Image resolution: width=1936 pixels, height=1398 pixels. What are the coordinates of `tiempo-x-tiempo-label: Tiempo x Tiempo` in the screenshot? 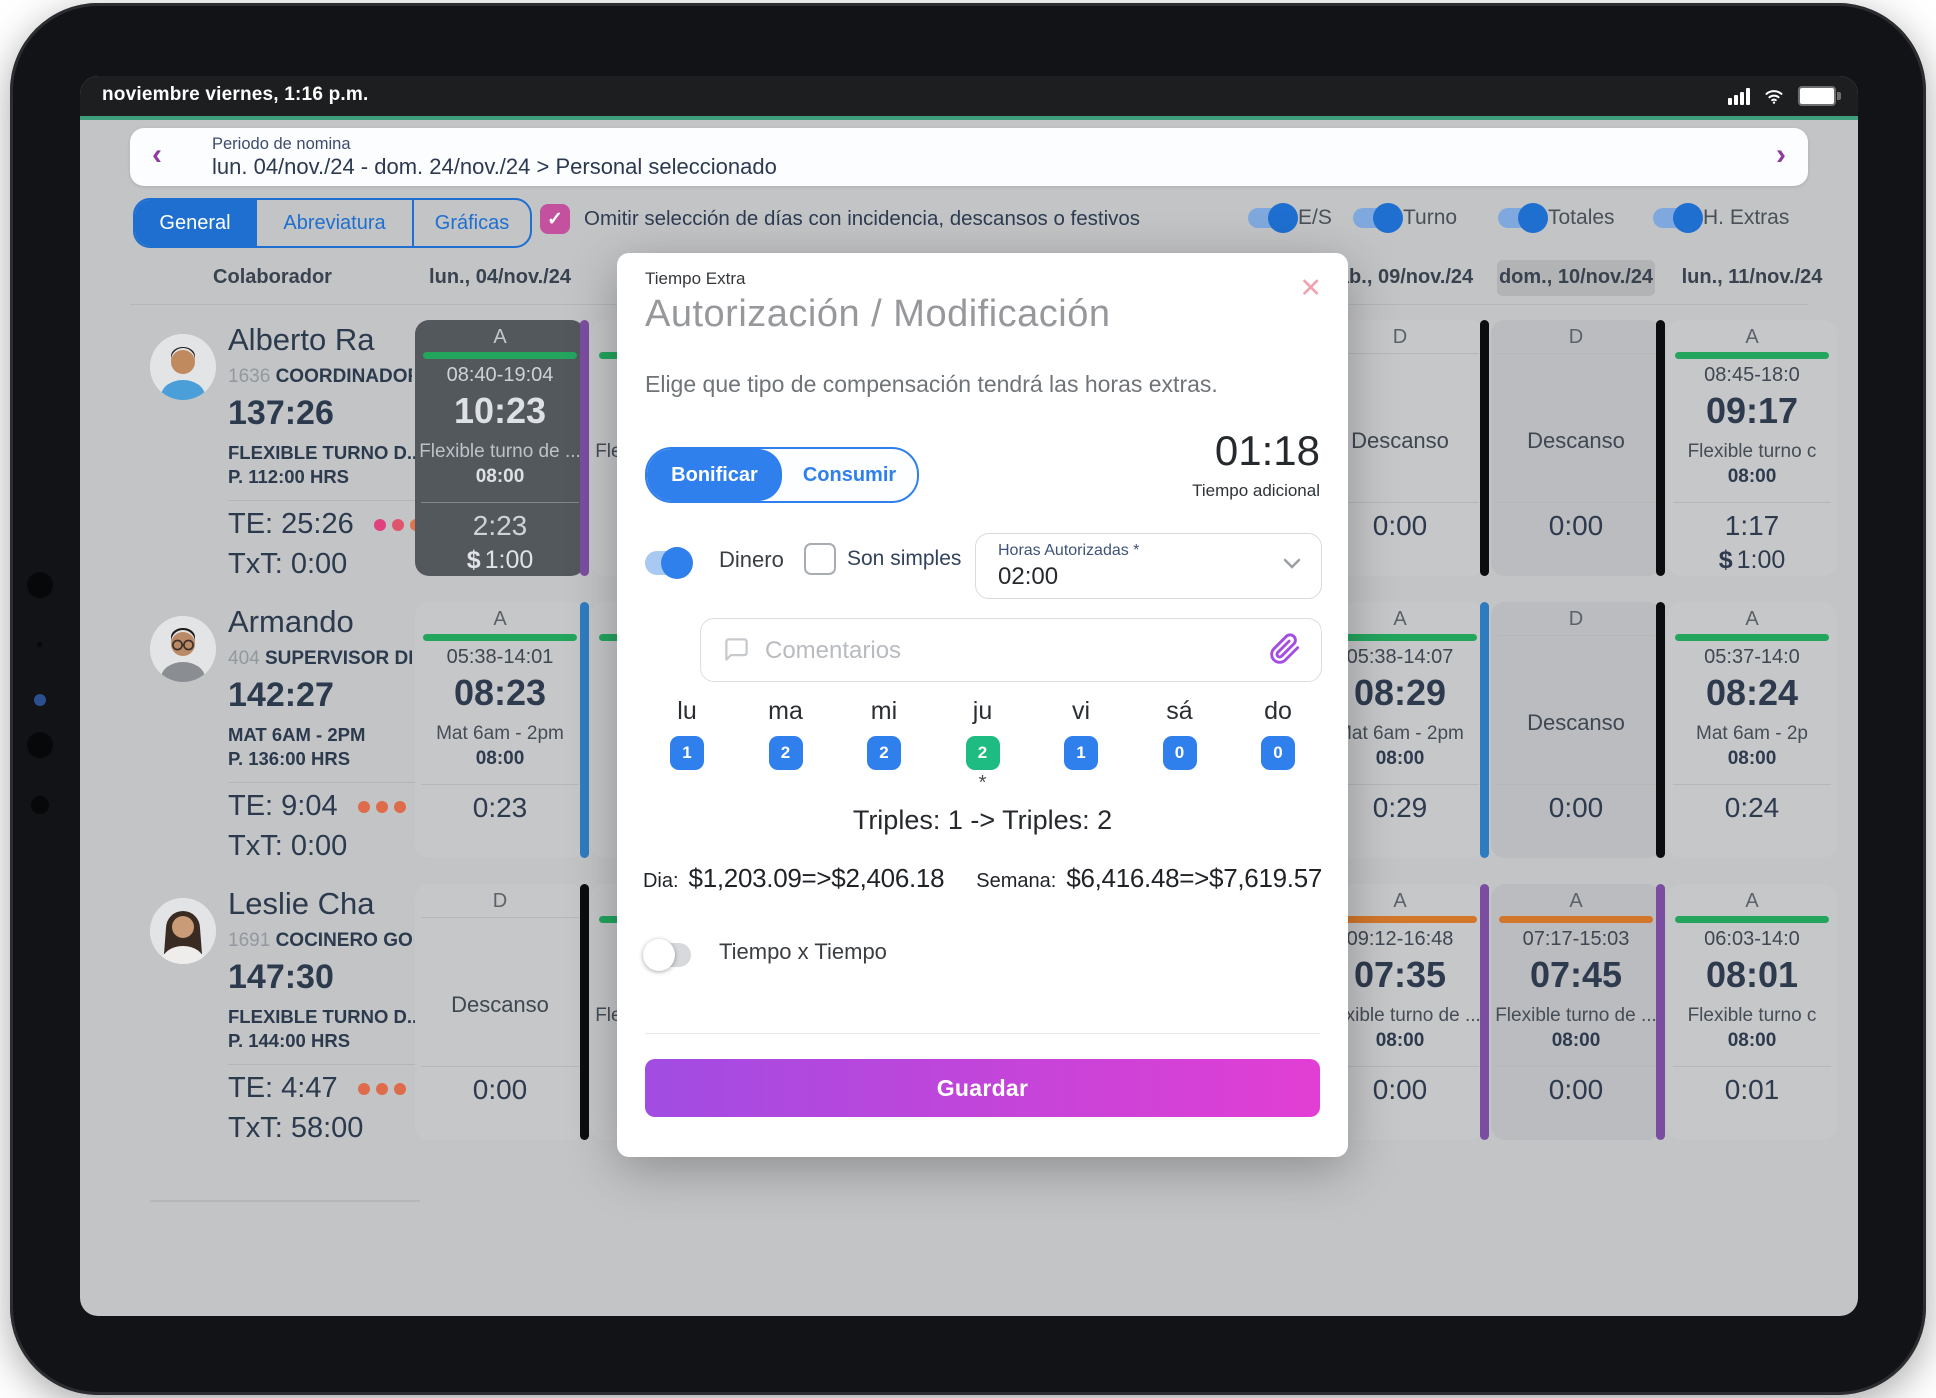 It's located at (803, 951).